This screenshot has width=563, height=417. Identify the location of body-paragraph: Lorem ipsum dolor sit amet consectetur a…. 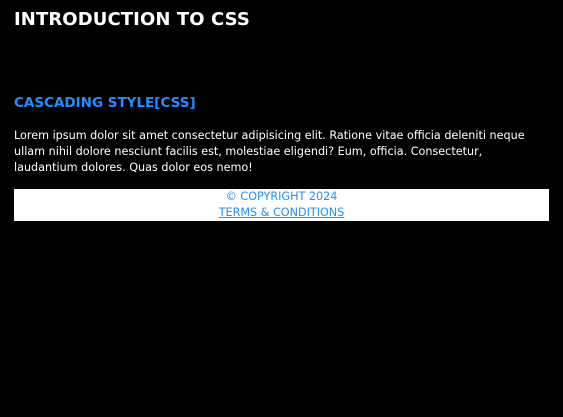
(269, 151).